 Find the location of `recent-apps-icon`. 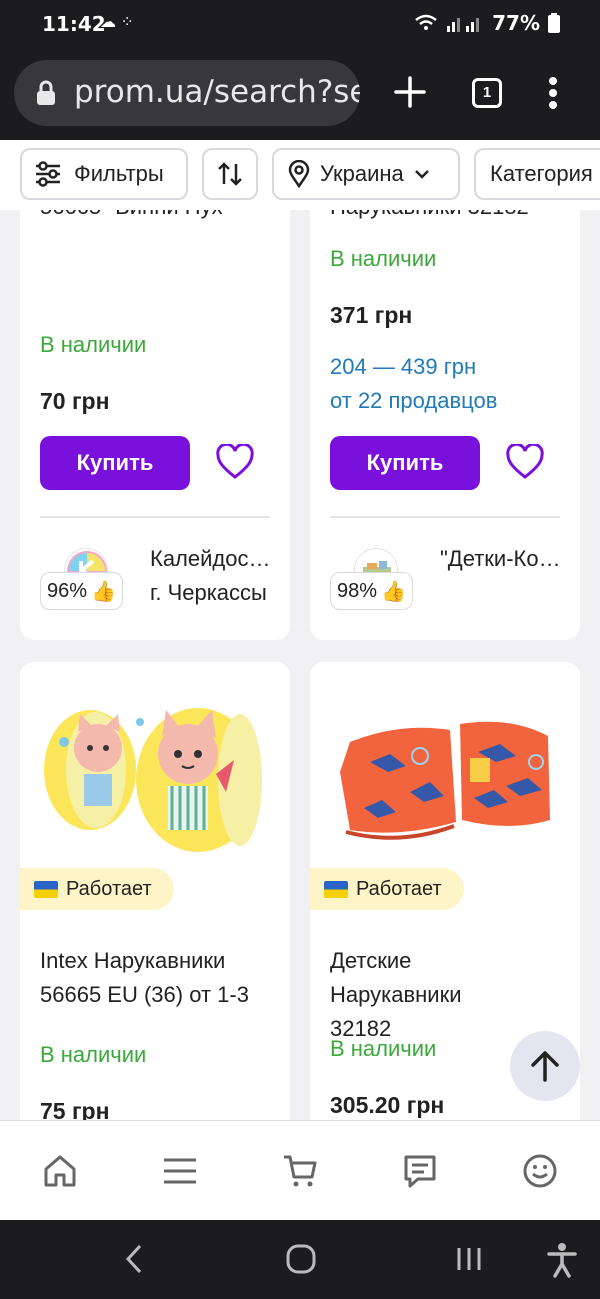

recent-apps-icon is located at coordinates (469, 1259).